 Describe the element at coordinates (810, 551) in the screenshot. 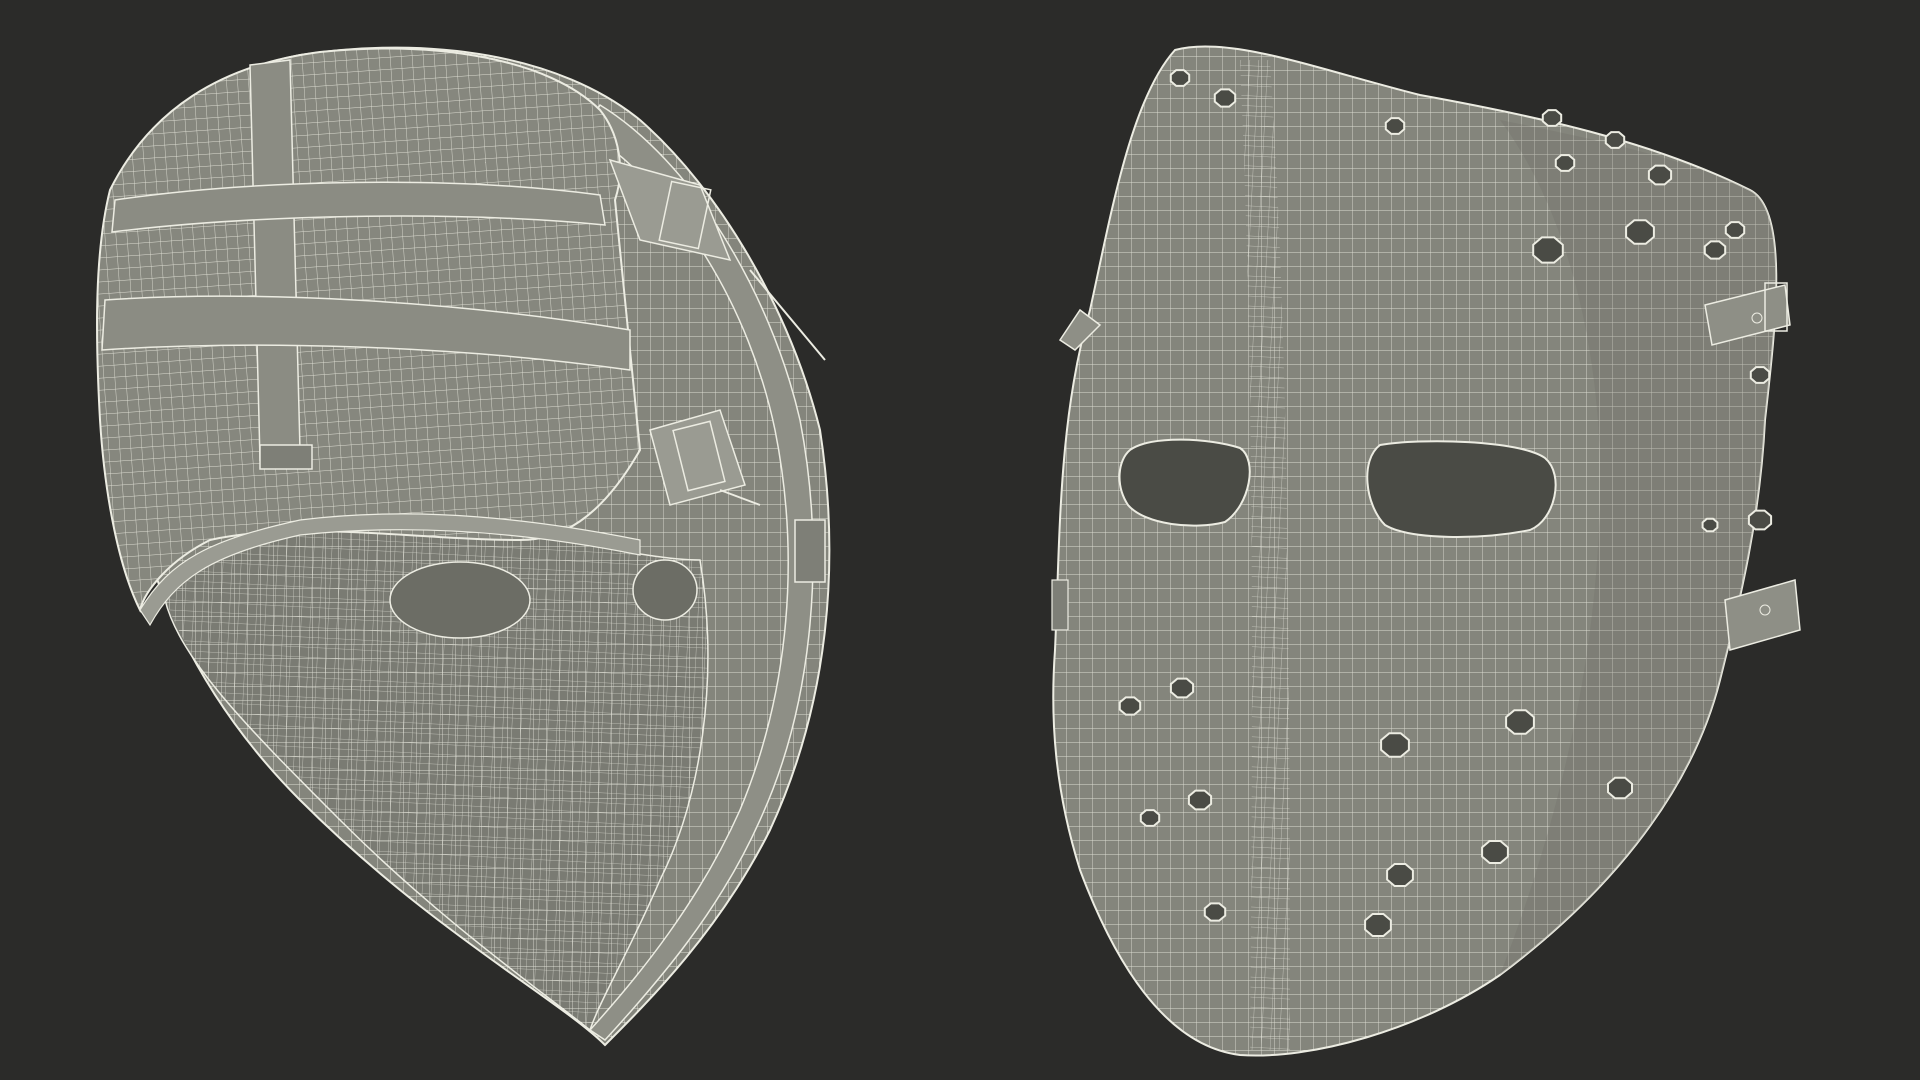

I see `back-side-clip` at that location.